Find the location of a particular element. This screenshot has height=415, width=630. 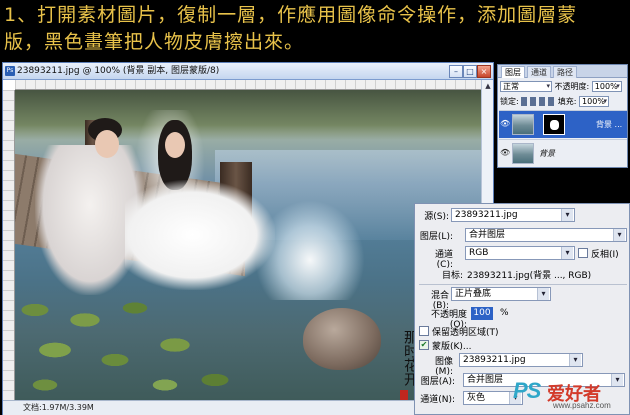

fill-label: 填充: is located at coordinates (567, 101).